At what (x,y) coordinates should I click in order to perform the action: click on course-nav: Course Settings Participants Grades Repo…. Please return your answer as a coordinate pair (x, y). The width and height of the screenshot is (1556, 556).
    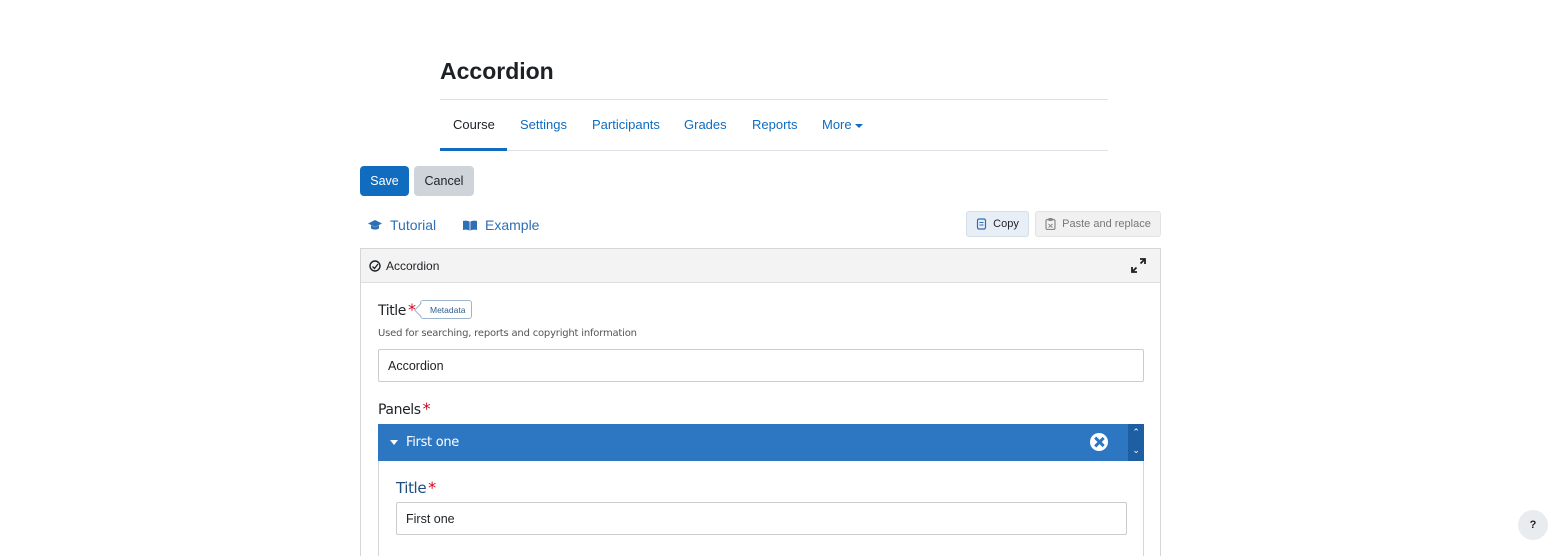
    Looking at the image, I should click on (774, 125).